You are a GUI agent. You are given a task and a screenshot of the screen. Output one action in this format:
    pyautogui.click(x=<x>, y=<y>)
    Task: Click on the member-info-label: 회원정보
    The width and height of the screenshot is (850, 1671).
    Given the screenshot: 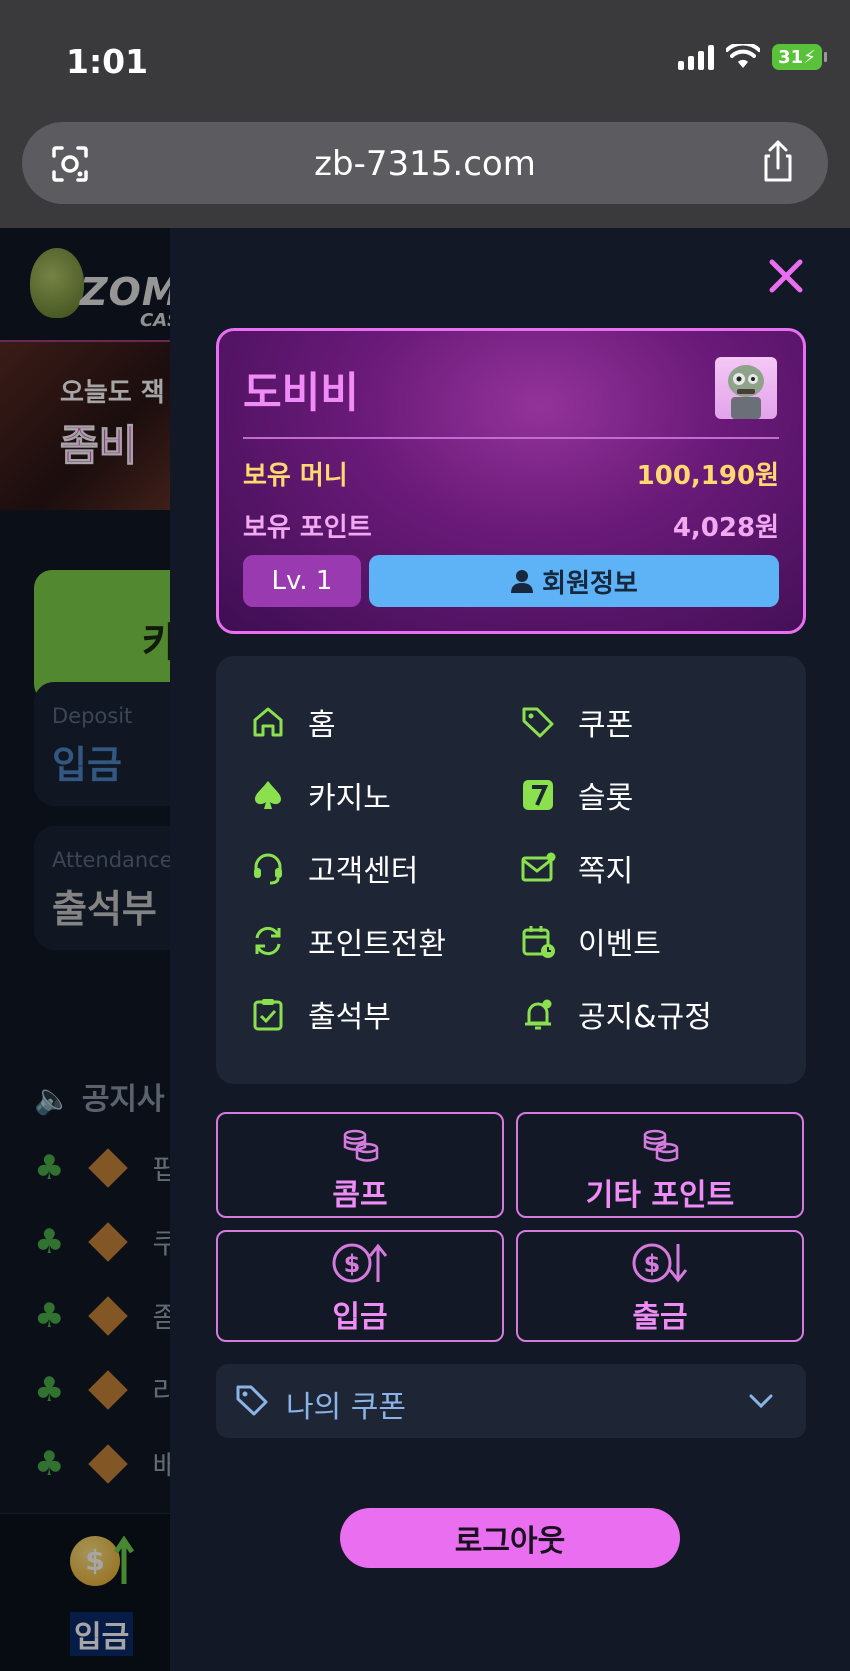 What is the action you would take?
    pyautogui.click(x=590, y=583)
    